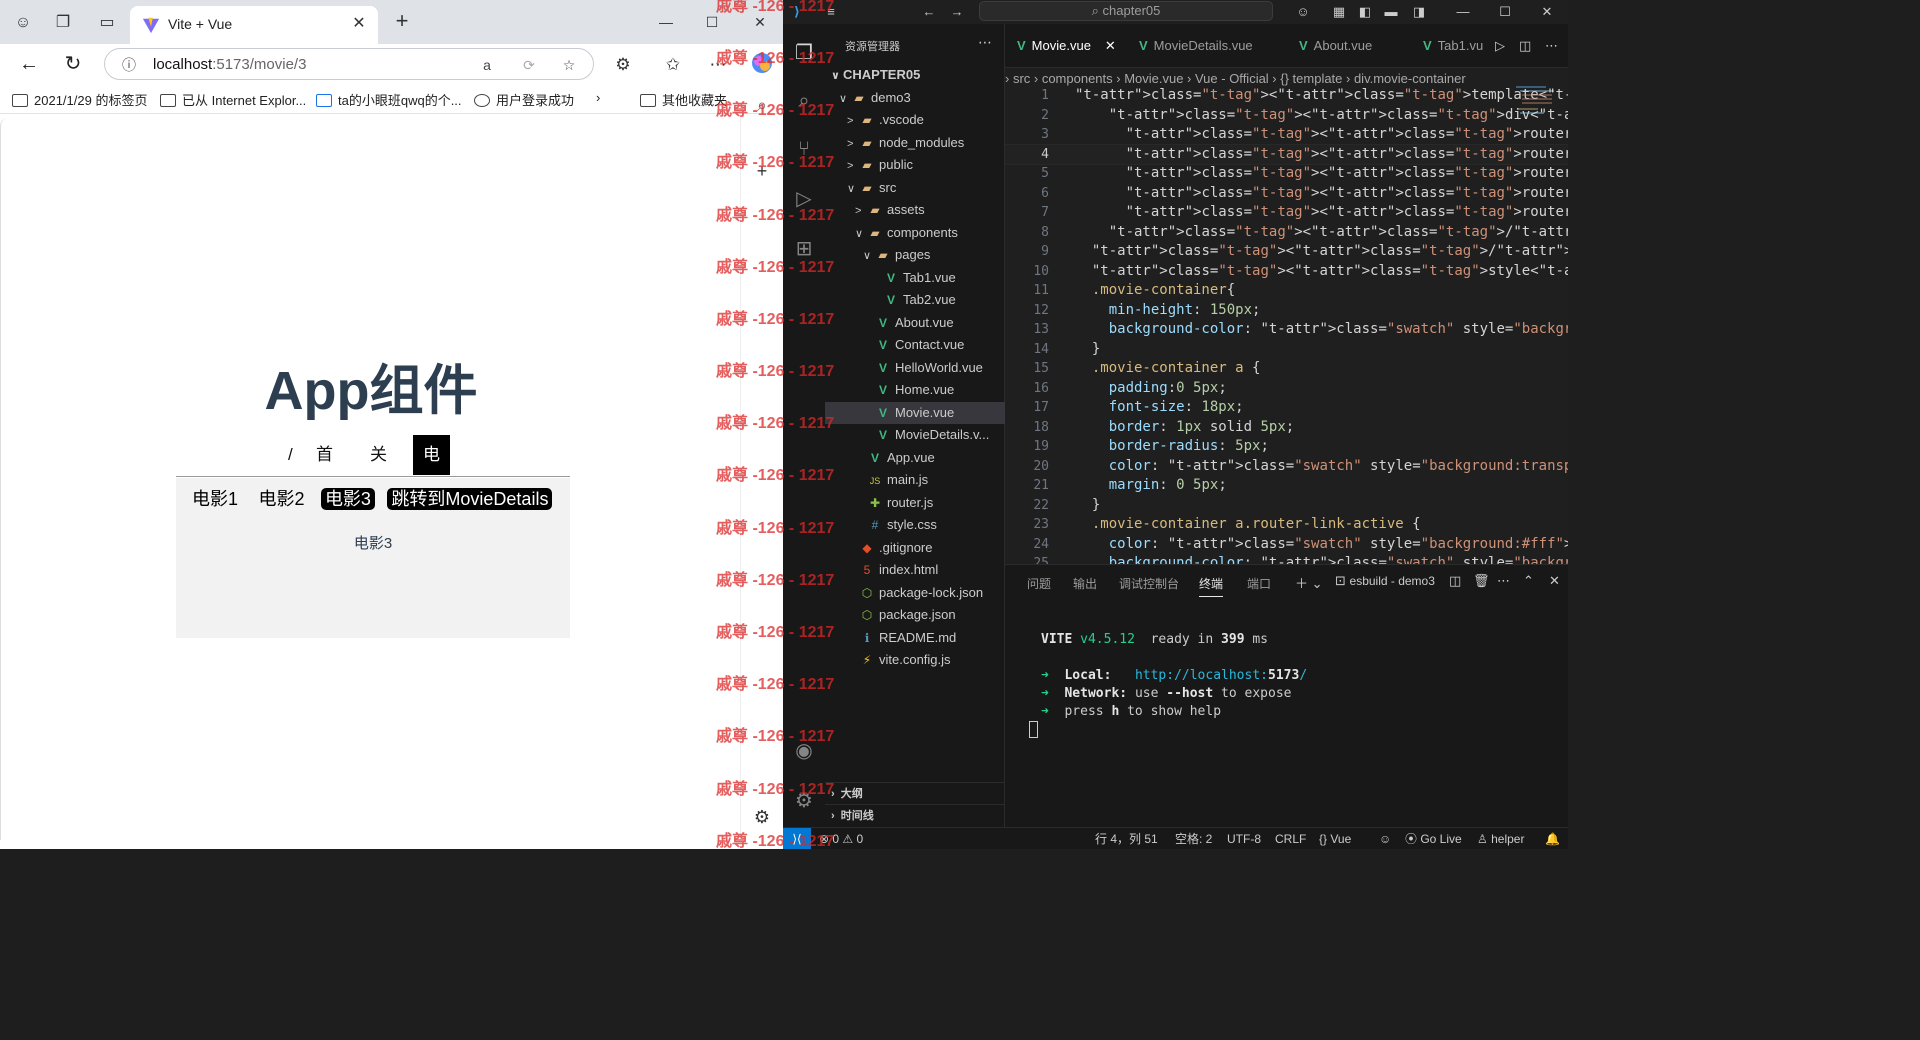 The image size is (1920, 1040). Describe the element at coordinates (524, 99) in the screenshot. I see `bookmark-item: 用户登录成功` at that location.